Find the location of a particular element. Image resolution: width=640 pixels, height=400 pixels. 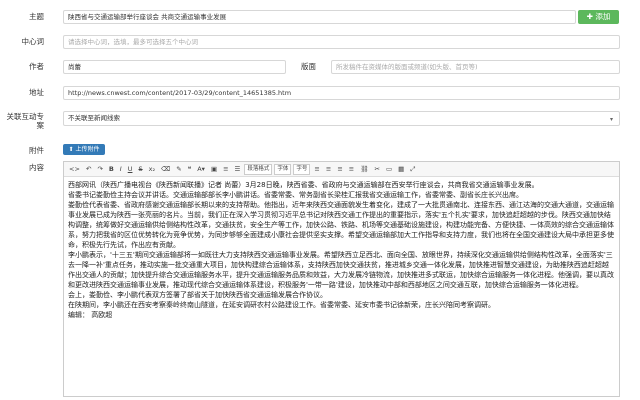

upload-button: ⬆ 上传附件 is located at coordinates (84, 149).